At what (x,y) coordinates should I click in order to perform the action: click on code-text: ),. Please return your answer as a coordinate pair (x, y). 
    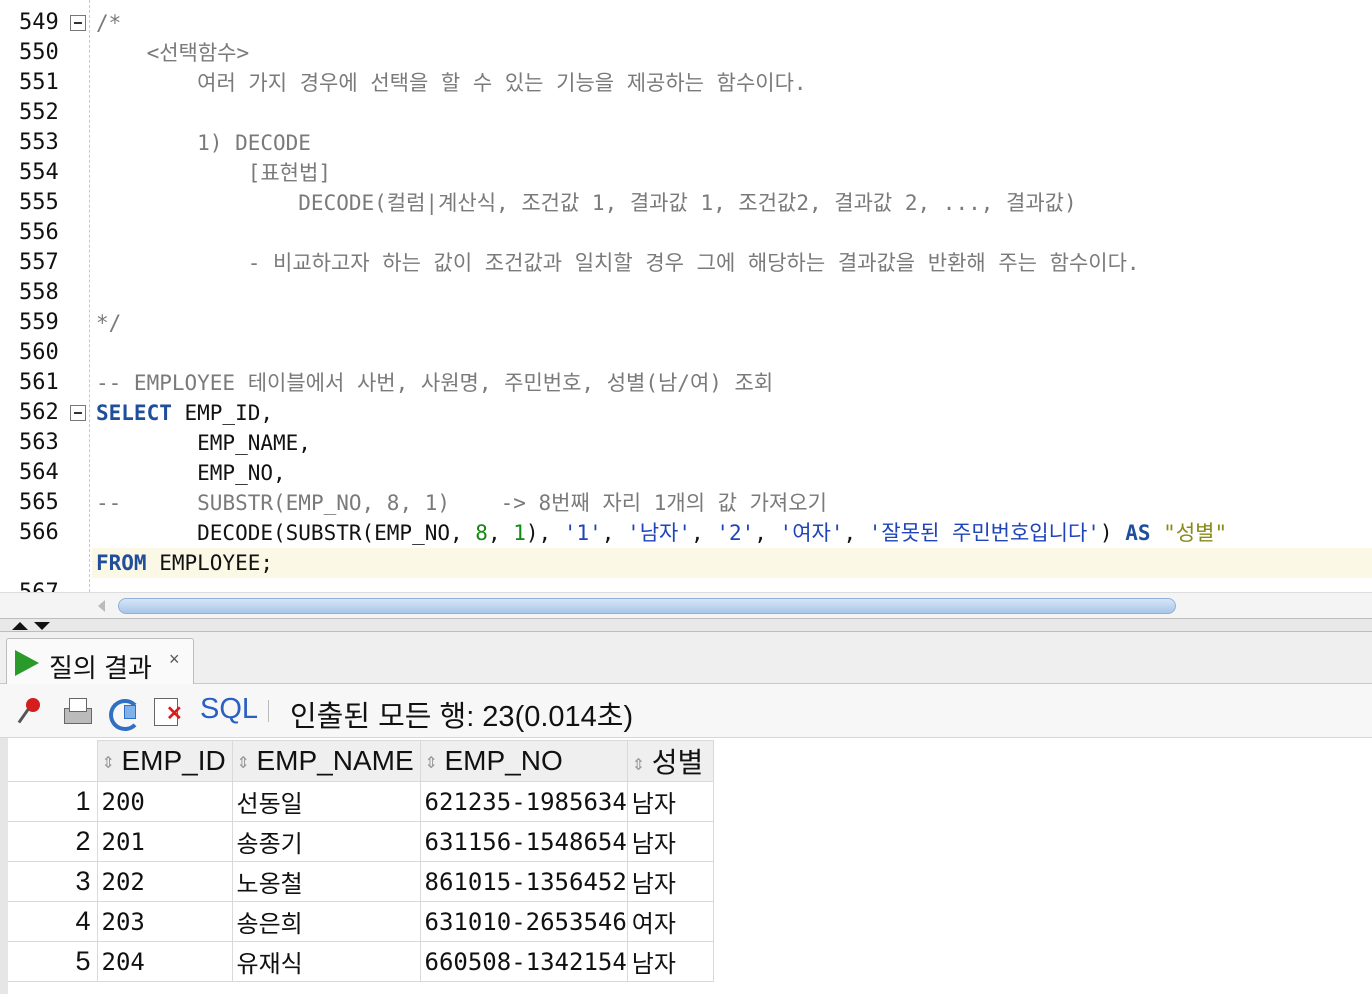
    Looking at the image, I should click on (544, 533).